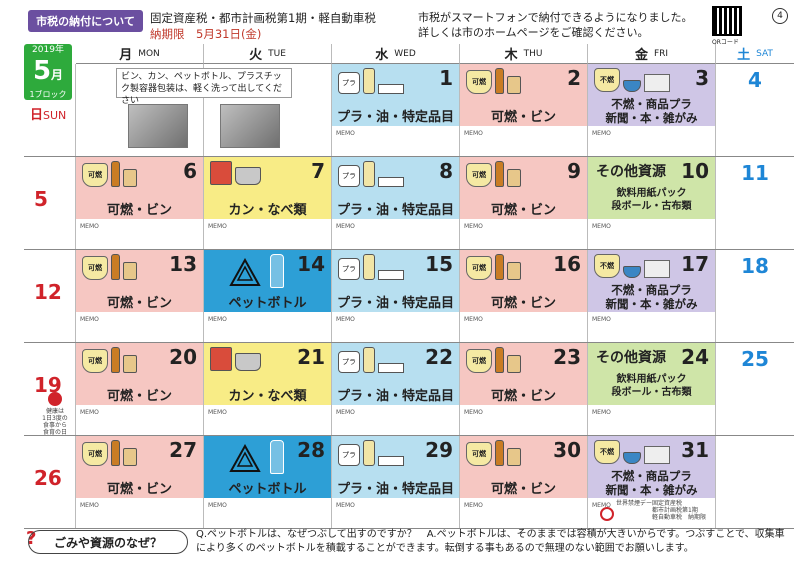  Describe the element at coordinates (607, 514) in the screenshot. I see `no-smoking-icon` at that location.